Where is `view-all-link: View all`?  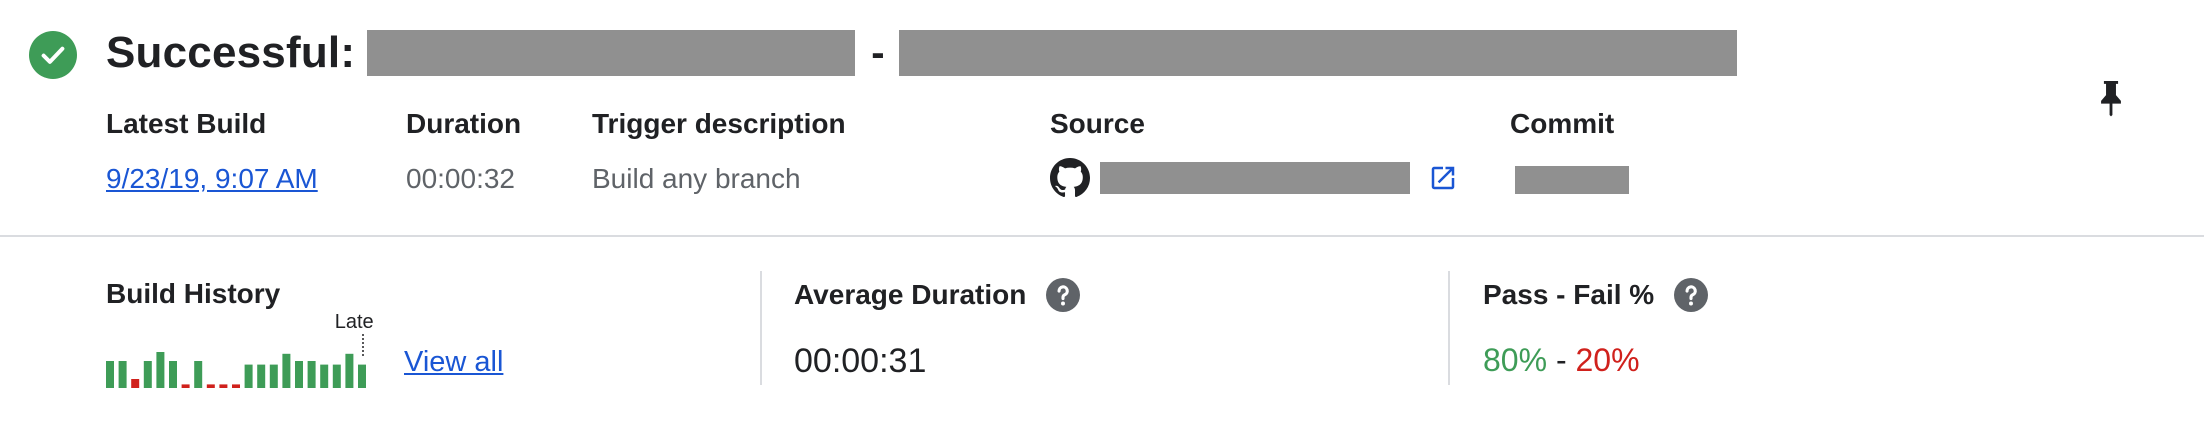
view-all-link: View all is located at coordinates (453, 362).